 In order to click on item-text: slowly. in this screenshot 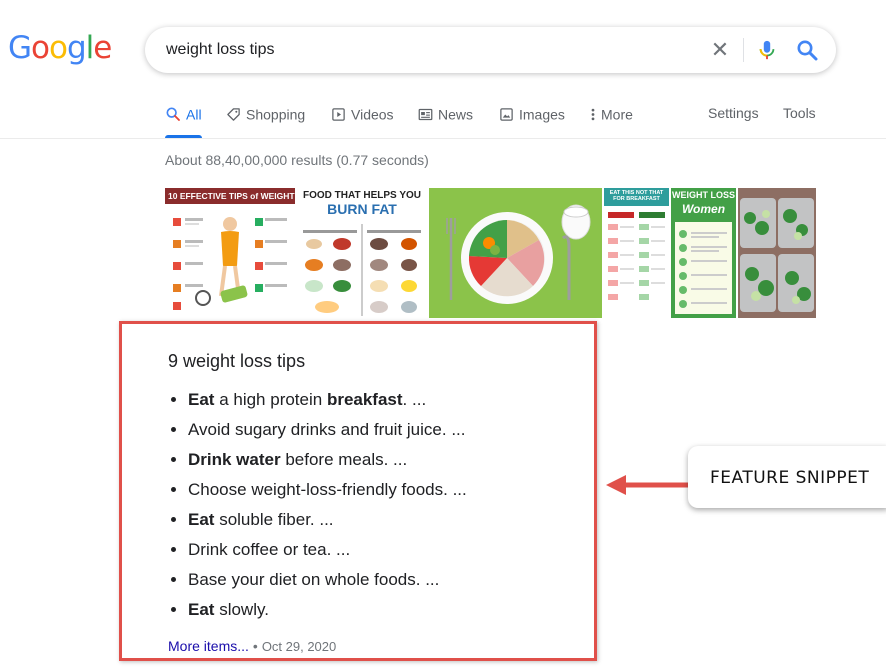, I will do `click(241, 609)`.